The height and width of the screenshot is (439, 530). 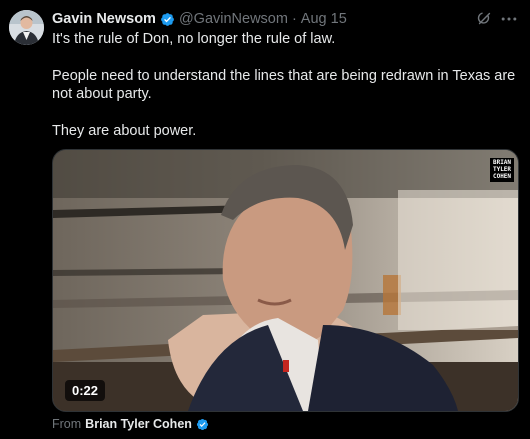 I want to click on avatar-image, so click(x=26, y=27).